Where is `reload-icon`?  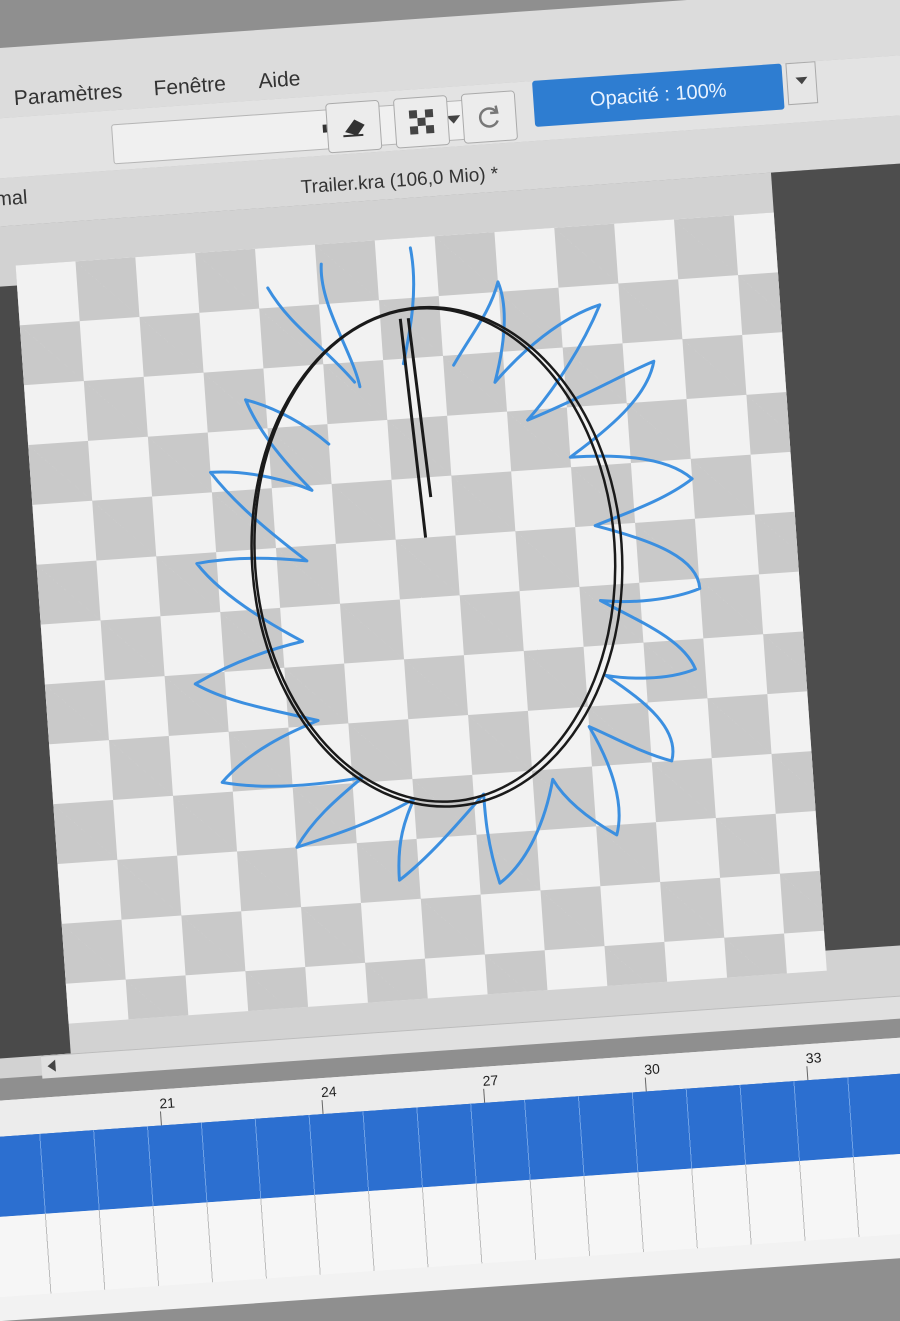
reload-icon is located at coordinates (488, 116).